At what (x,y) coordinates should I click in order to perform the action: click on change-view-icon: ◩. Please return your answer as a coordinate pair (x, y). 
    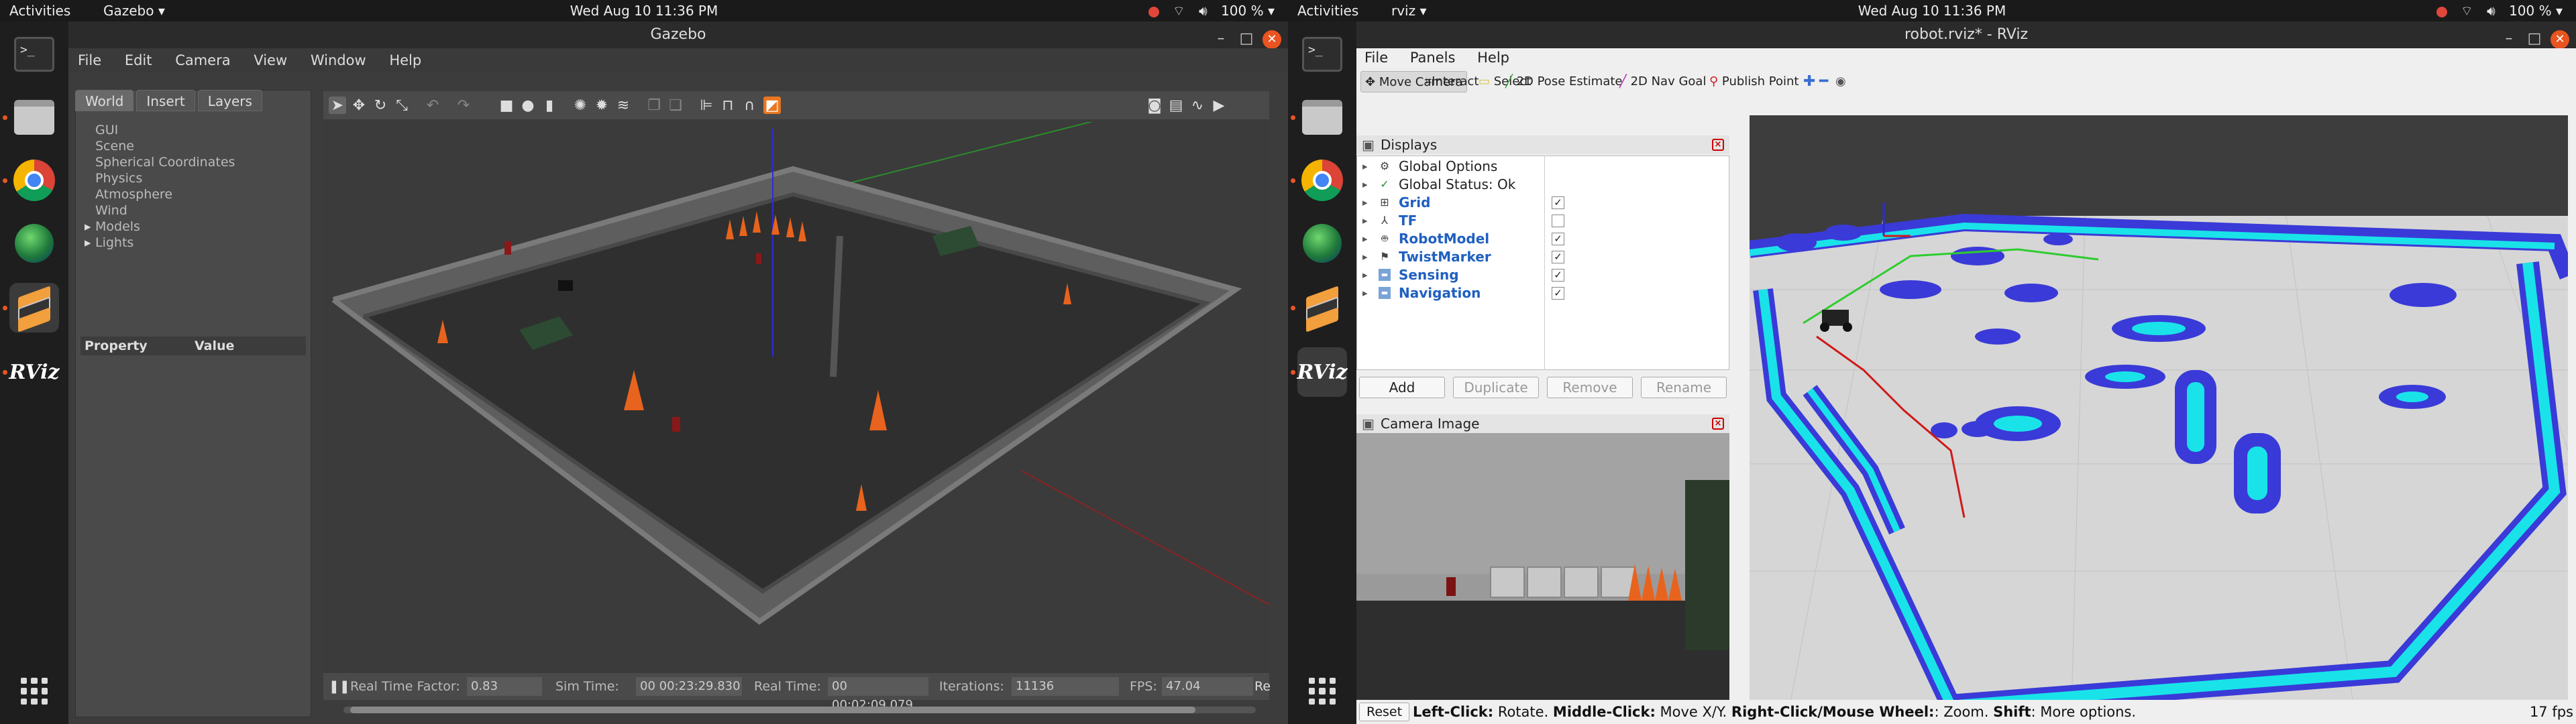
    Looking at the image, I should click on (772, 105).